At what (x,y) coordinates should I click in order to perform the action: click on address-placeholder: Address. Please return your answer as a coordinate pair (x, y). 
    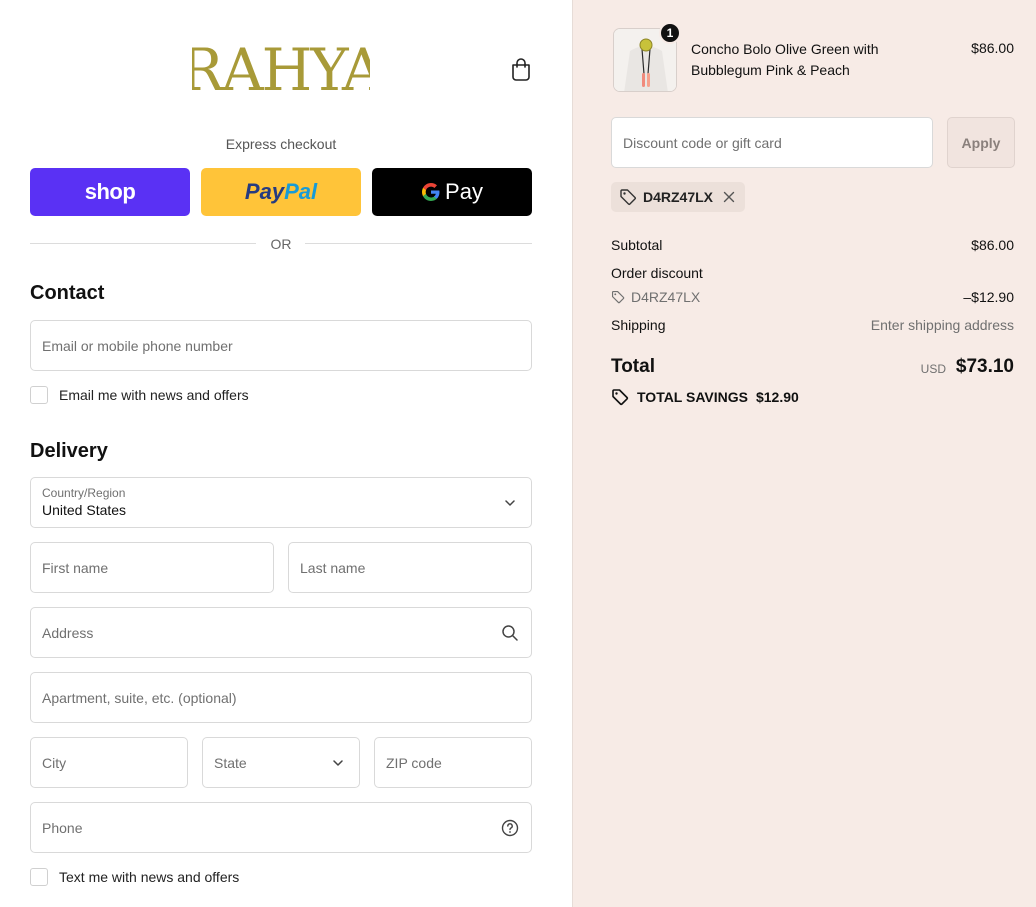
    Looking at the image, I should click on (68, 632).